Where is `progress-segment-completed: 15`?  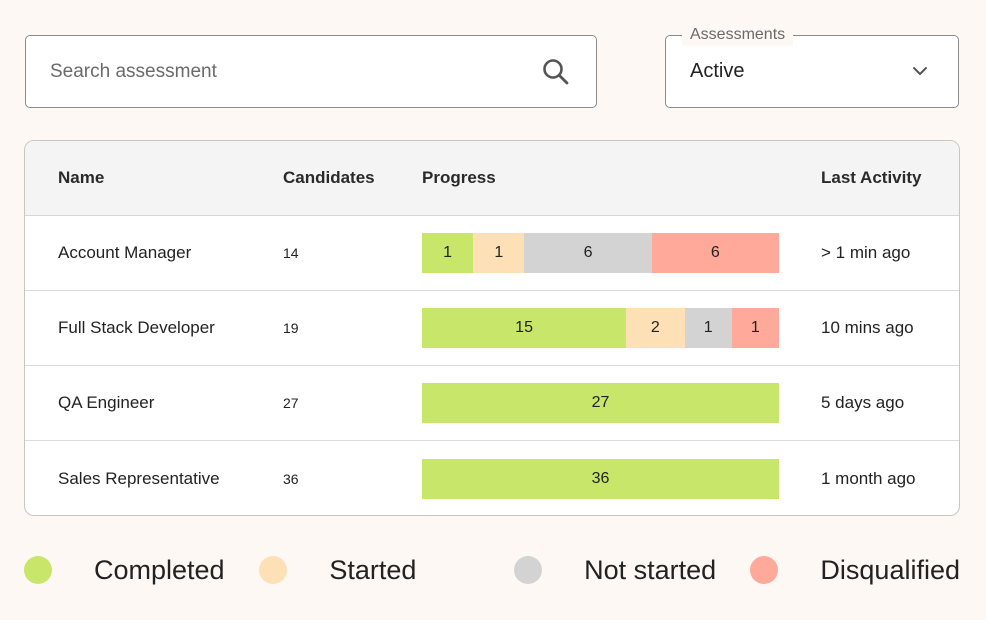 progress-segment-completed: 15 is located at coordinates (524, 328).